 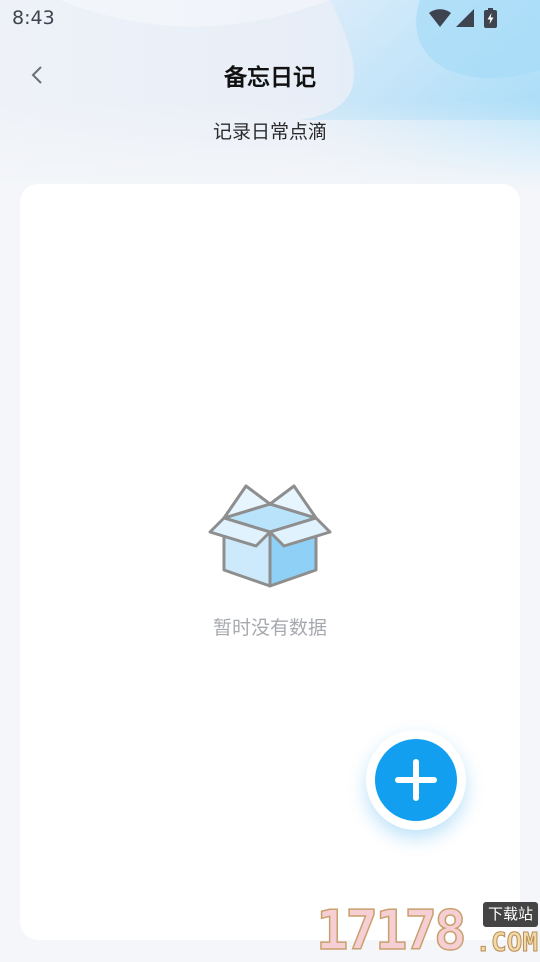 I want to click on page-title: 备忘日记, so click(x=270, y=78).